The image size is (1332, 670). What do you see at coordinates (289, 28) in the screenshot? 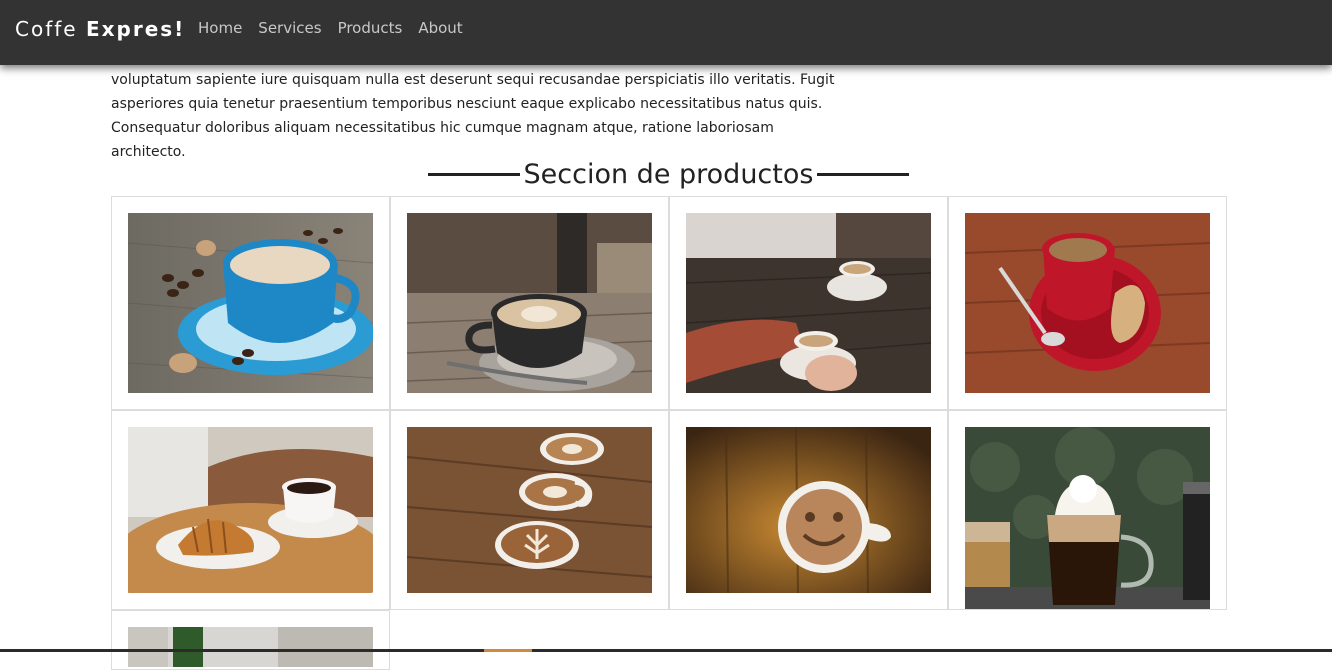
I see `nav-link-services: Services` at bounding box center [289, 28].